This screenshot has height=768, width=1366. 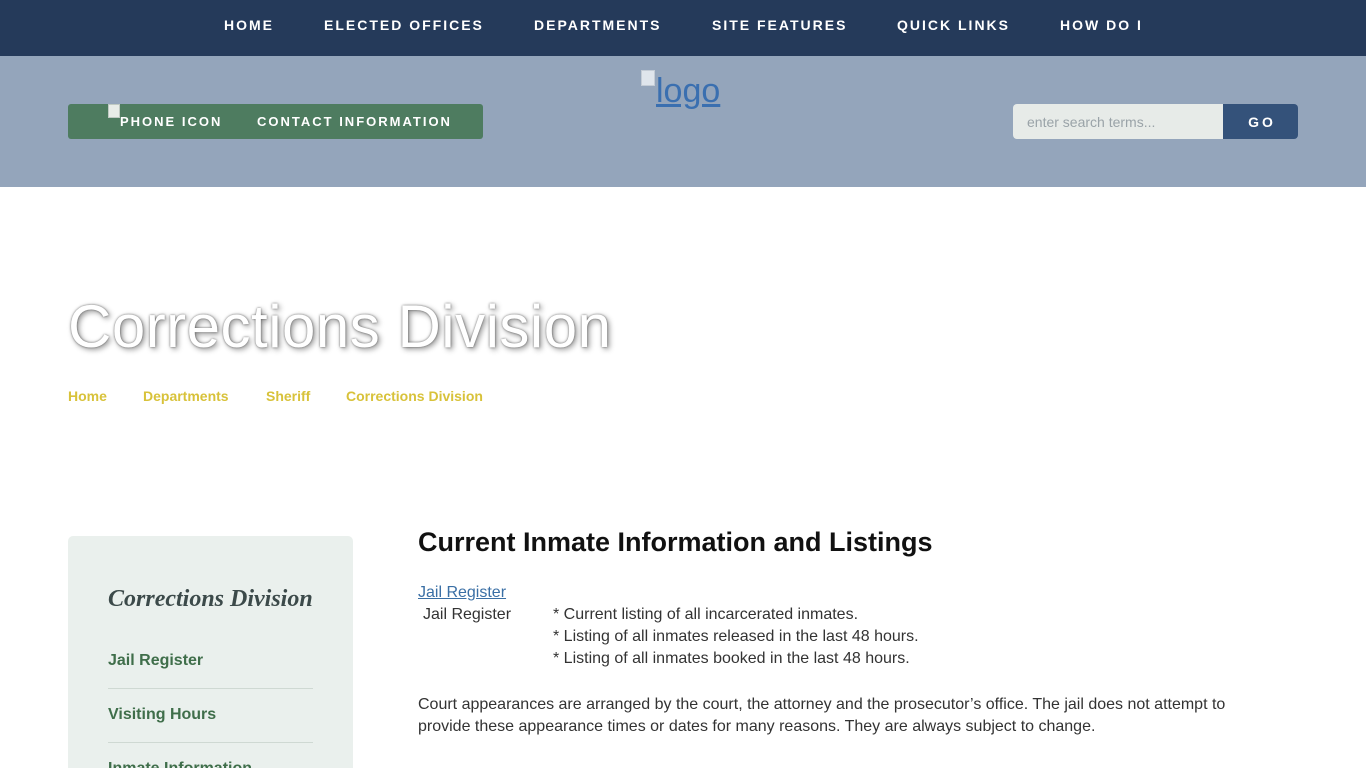 What do you see at coordinates (1101, 25) in the screenshot?
I see `nav-item-how-do-i: HOW DO I` at bounding box center [1101, 25].